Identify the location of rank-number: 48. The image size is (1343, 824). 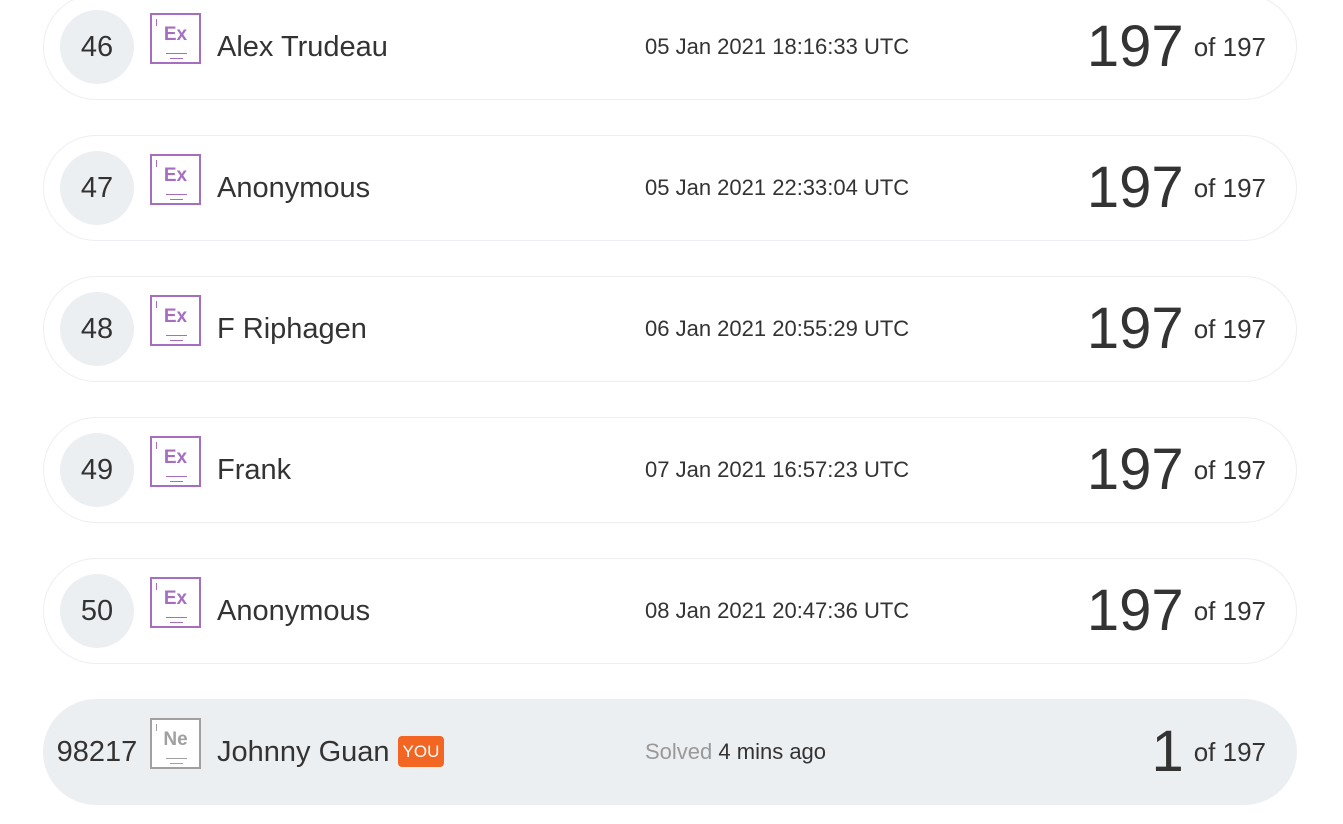
(97, 329).